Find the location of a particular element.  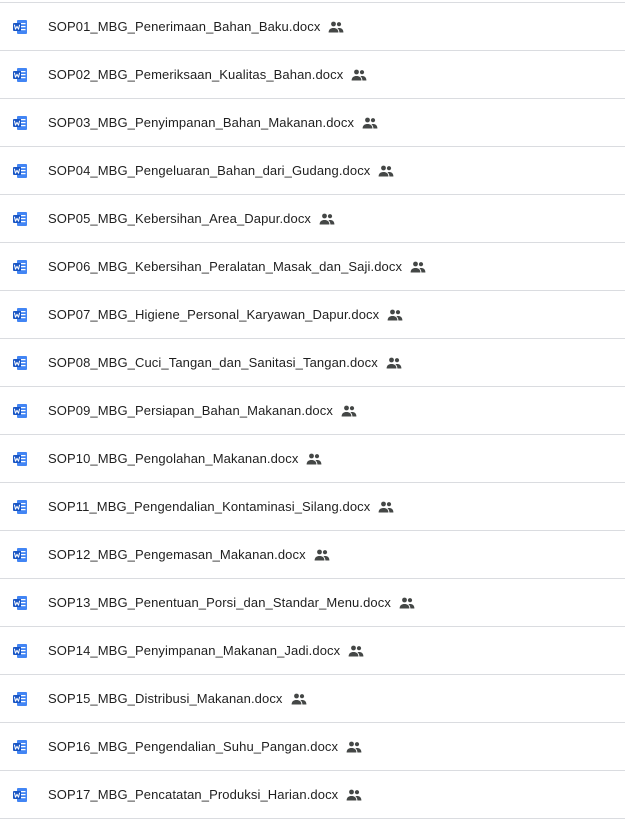

file-name: SOP09_MBG_Persiapan_Bahan_Makanan.docx is located at coordinates (190, 410).